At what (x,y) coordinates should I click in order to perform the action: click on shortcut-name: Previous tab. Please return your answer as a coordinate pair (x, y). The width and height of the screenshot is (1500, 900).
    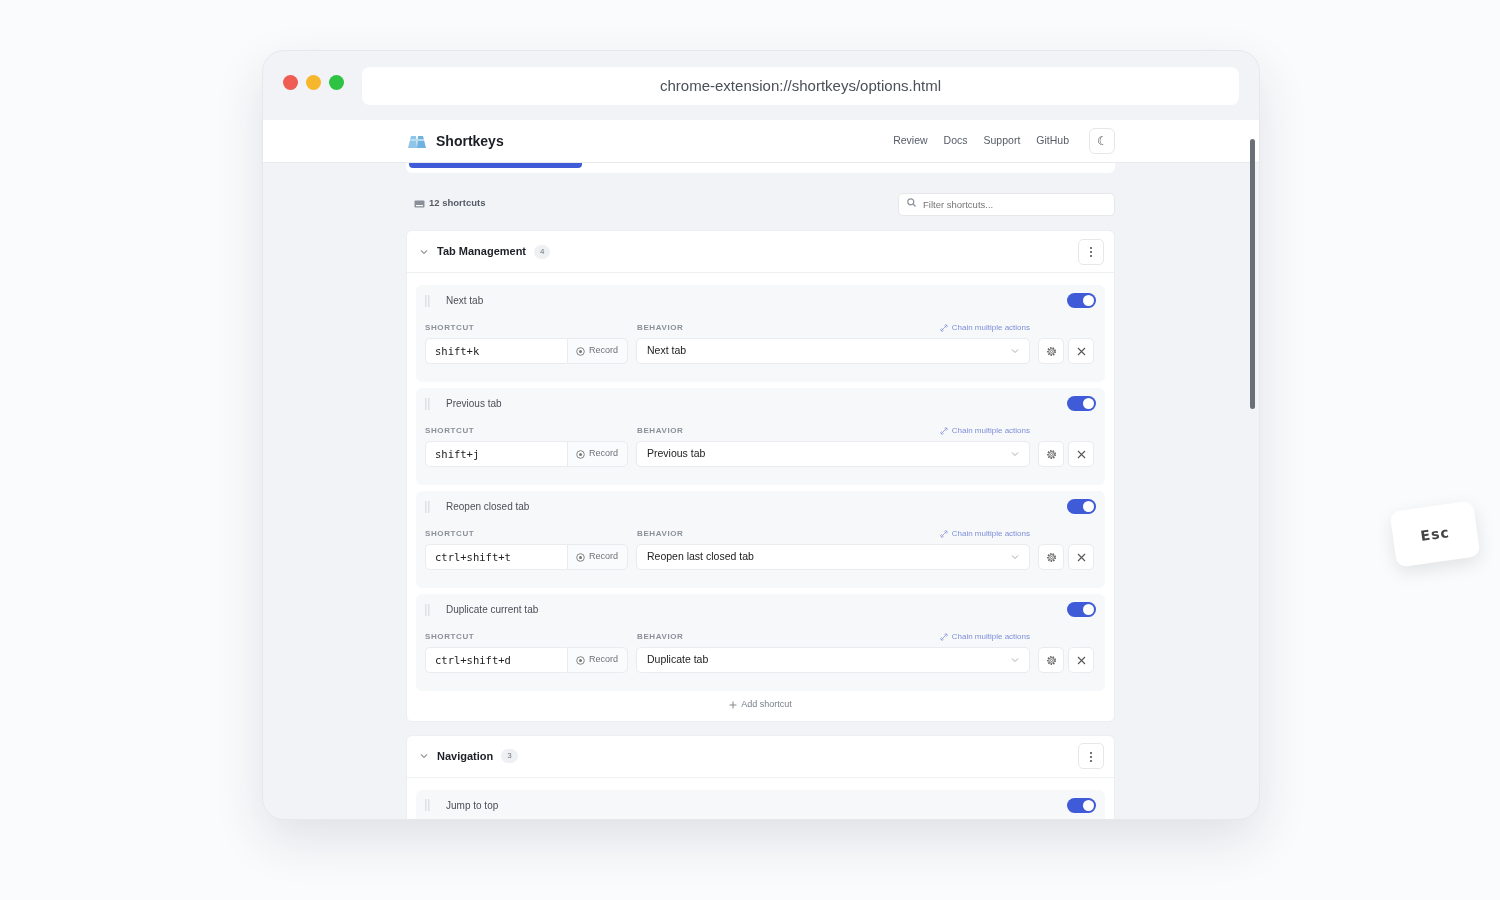
    Looking at the image, I should click on (474, 404).